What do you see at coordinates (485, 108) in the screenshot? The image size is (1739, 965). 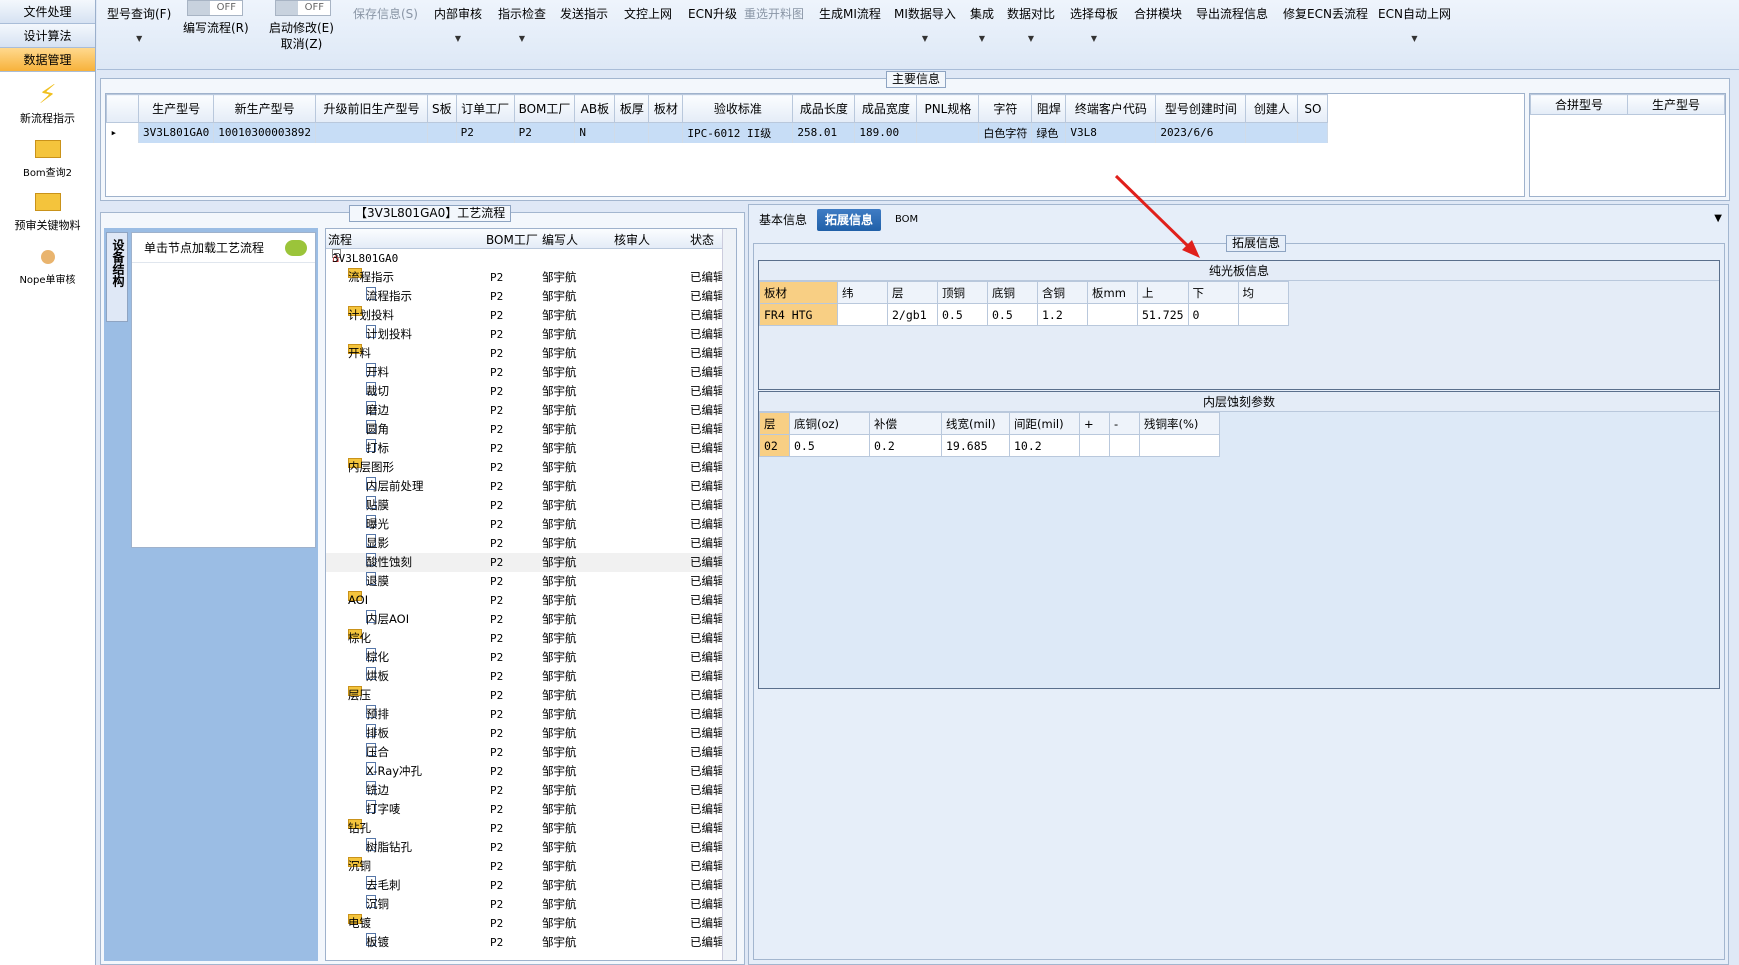 I see `col-header: 订单工厂` at bounding box center [485, 108].